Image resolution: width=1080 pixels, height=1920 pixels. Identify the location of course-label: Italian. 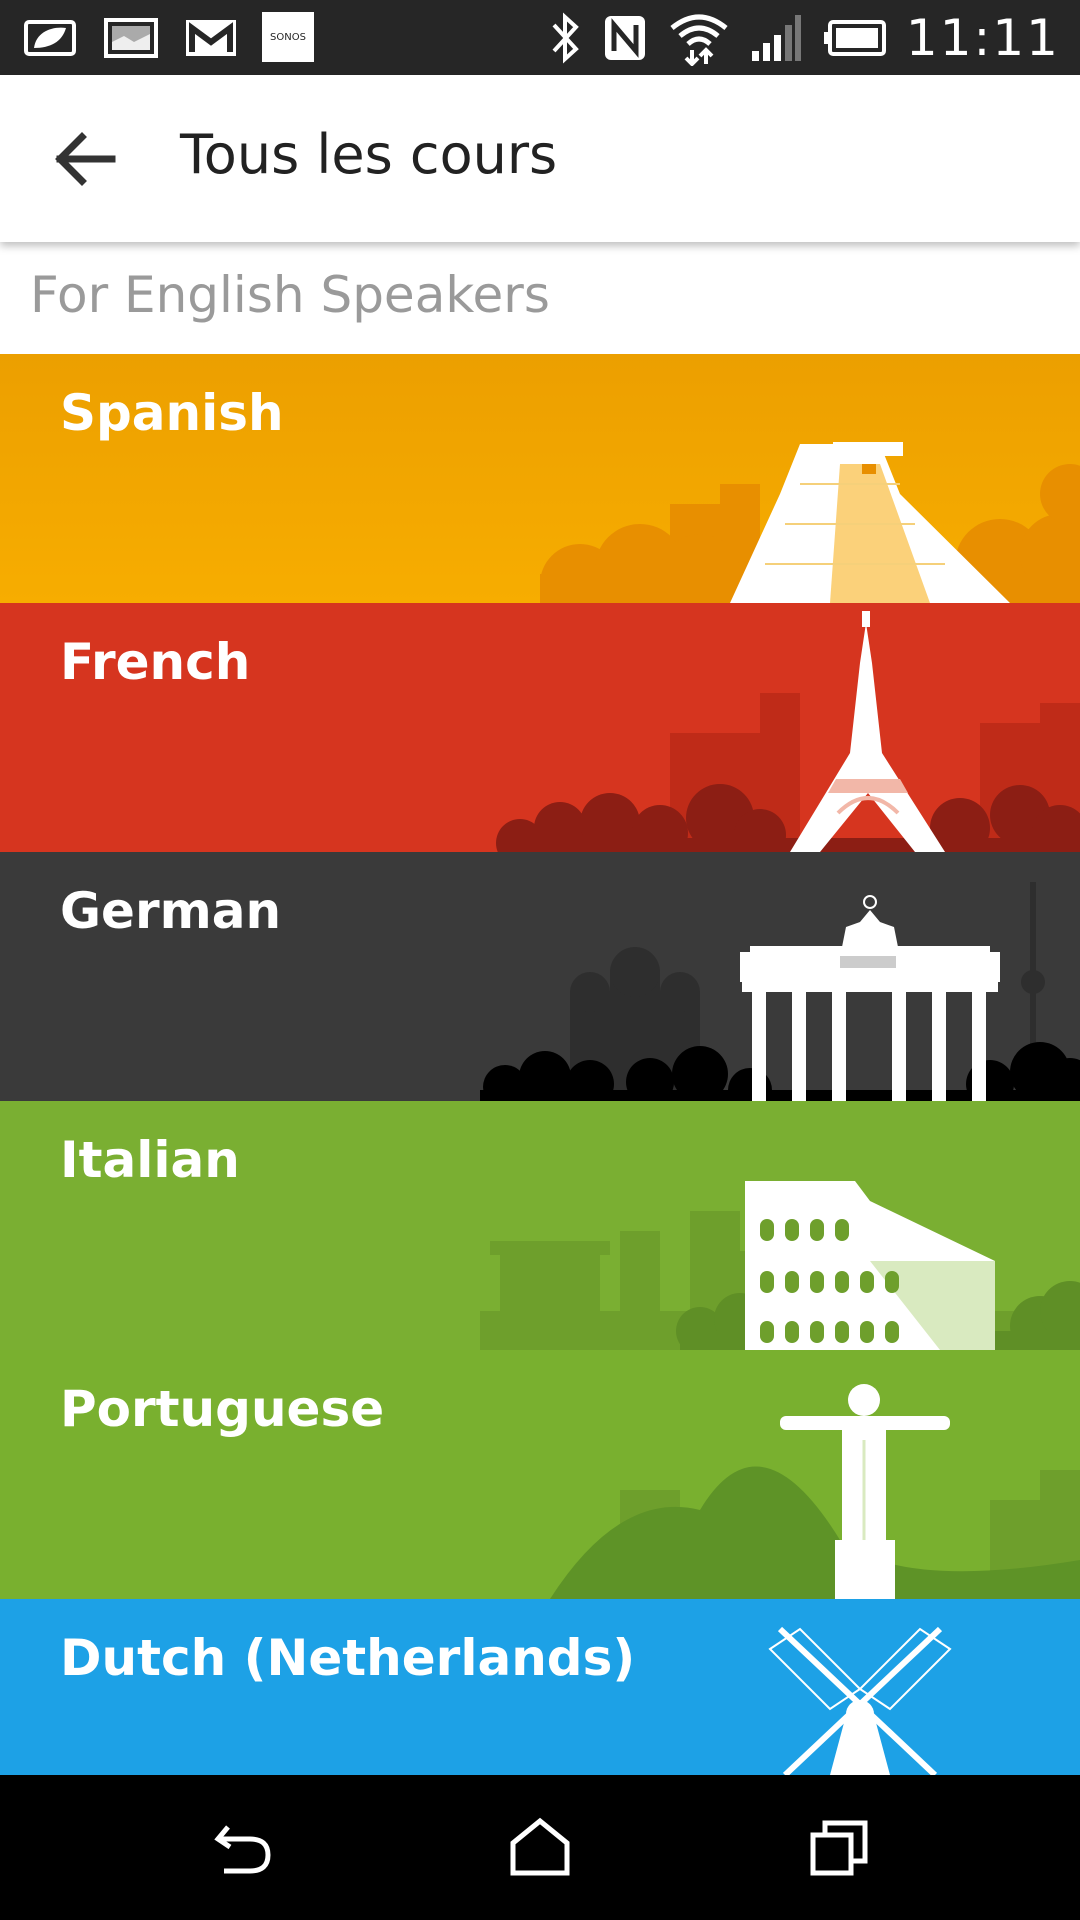
(150, 1160).